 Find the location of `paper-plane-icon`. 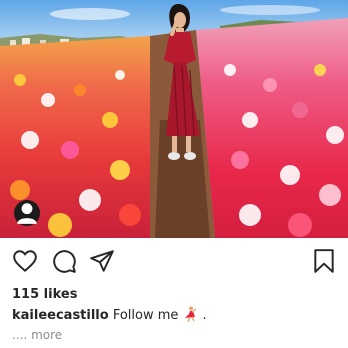

paper-plane-icon is located at coordinates (102, 261).